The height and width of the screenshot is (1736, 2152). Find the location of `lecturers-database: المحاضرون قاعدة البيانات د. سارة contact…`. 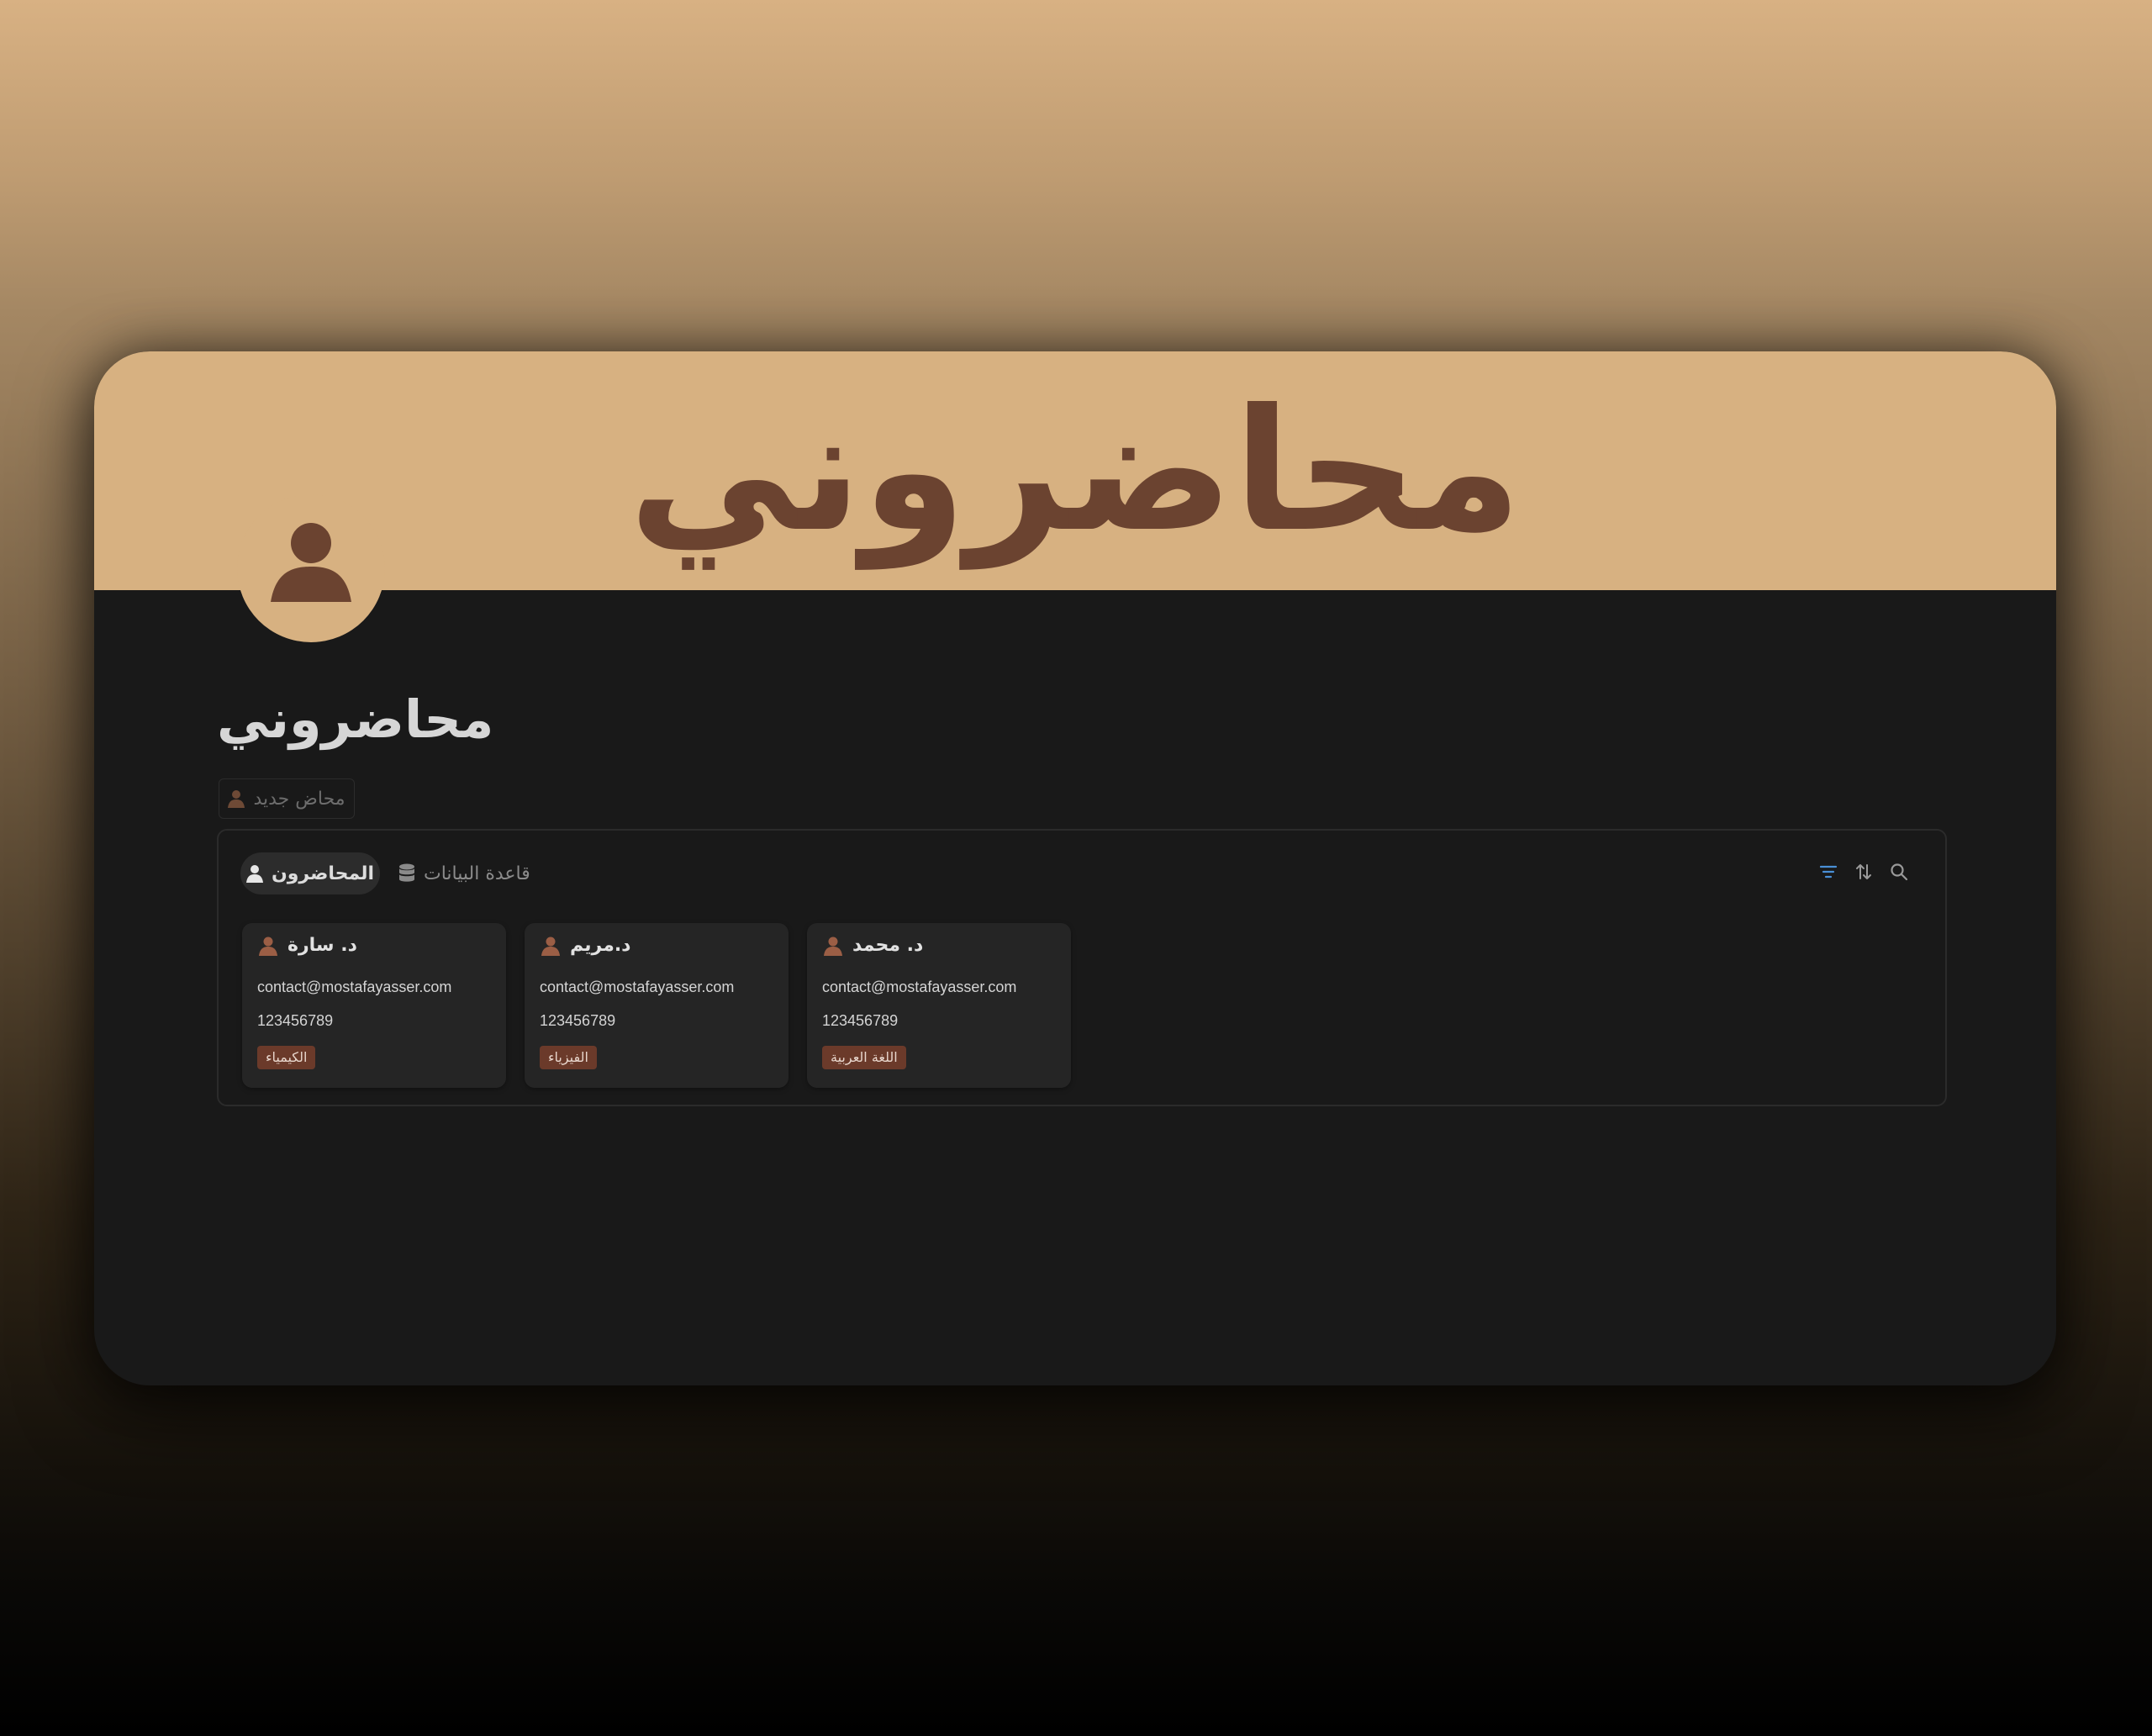

lecturers-database: المحاضرون قاعدة البيانات د. سارة contact… is located at coordinates (1082, 967).